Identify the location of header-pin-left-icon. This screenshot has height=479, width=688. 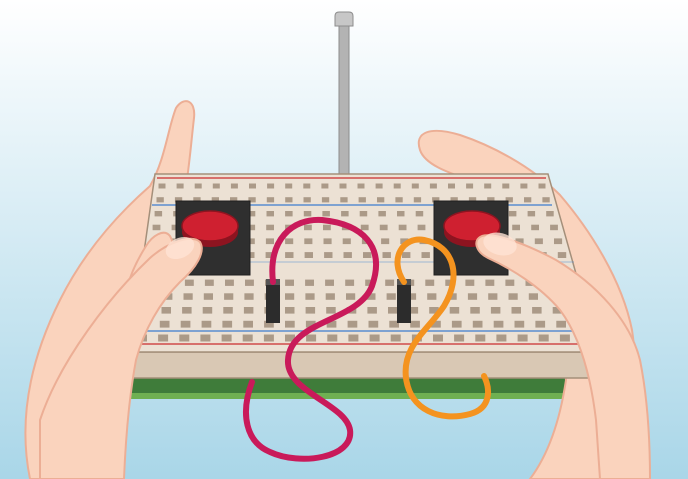
(273, 301).